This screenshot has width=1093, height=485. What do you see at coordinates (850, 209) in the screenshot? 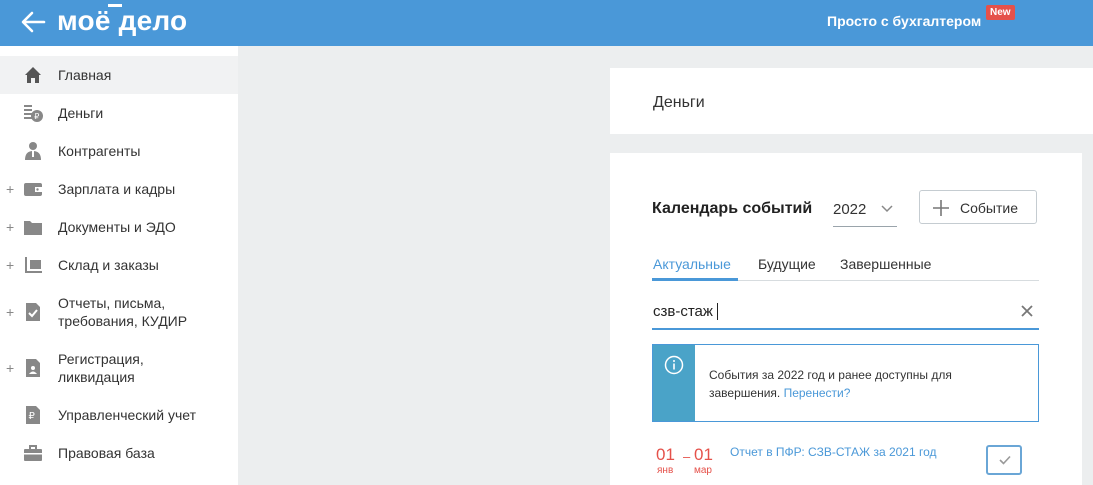
I see `year-value: 2022` at bounding box center [850, 209].